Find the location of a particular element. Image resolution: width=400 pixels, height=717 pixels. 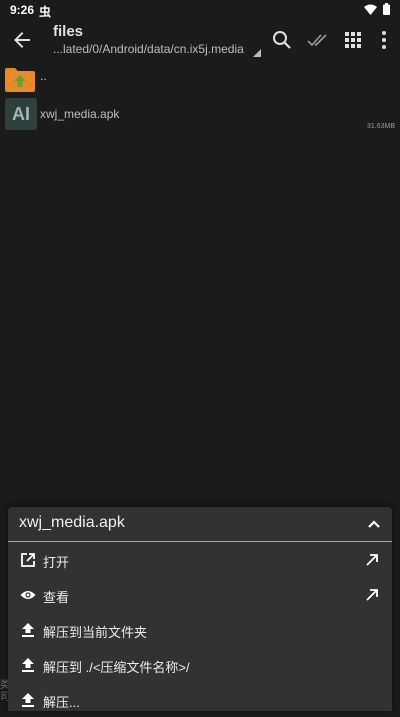

menu-item-open: 打开 is located at coordinates (200, 559).